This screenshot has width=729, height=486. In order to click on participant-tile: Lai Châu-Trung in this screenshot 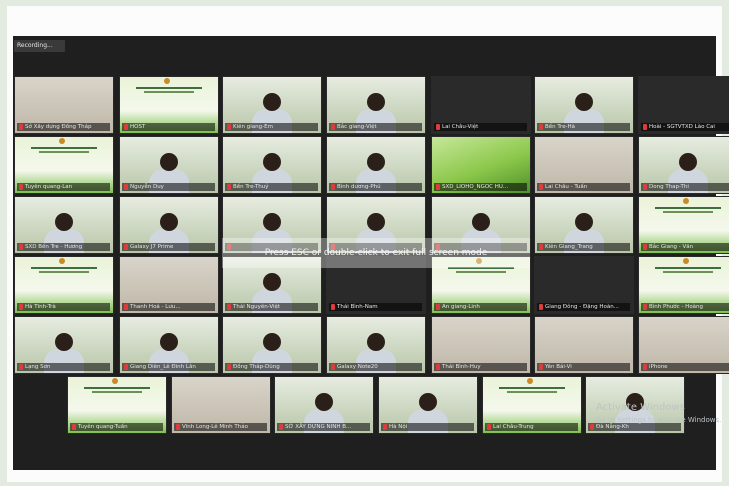, I will do `click(532, 405)`.